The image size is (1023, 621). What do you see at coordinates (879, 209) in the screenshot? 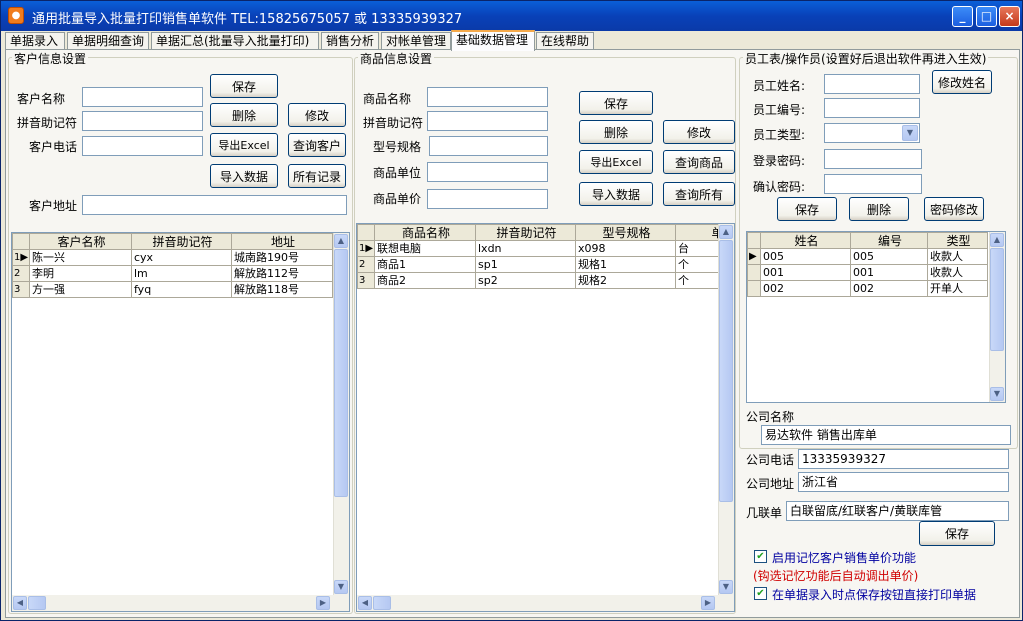
I see `employee-delete-button: 删除` at bounding box center [879, 209].